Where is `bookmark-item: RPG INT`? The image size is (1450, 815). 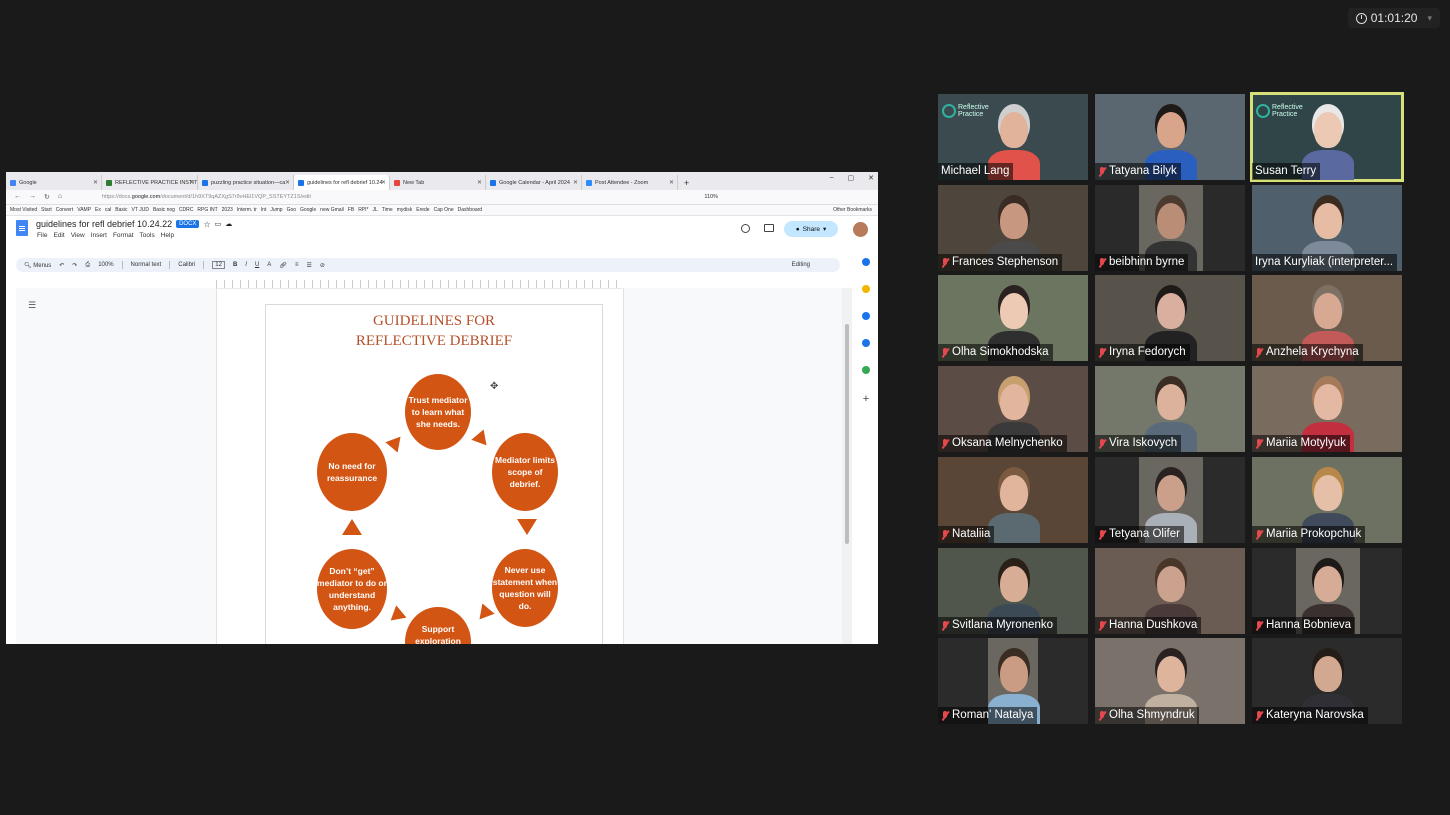
bookmark-item: RPG INT is located at coordinates (207, 210).